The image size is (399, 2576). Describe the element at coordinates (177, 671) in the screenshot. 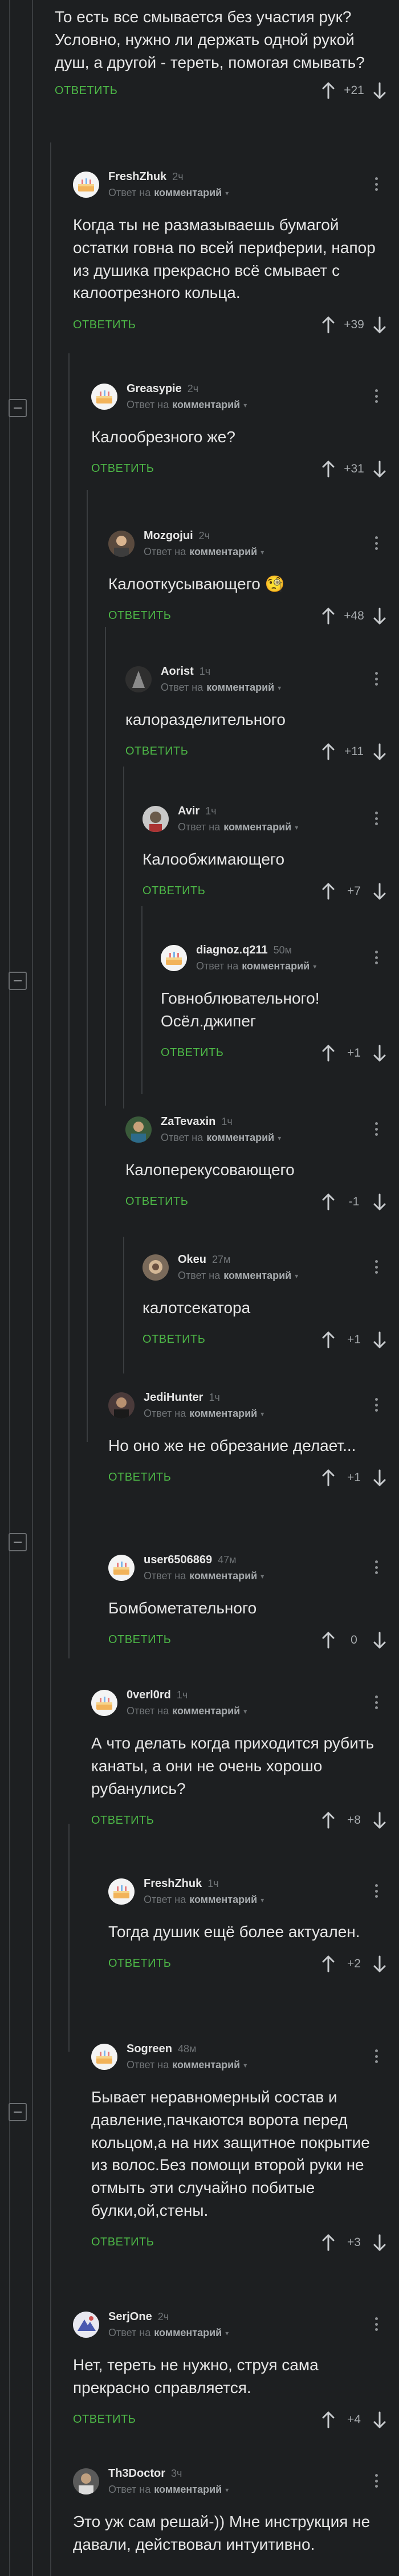

I see `author-nickname: Aorist` at that location.